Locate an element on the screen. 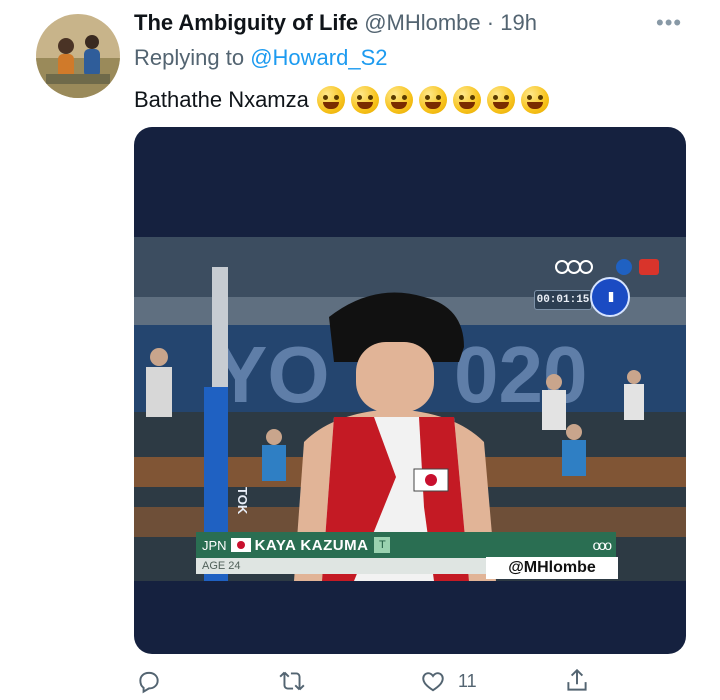 This screenshot has height=700, width=720. share-button is located at coordinates (577, 681).